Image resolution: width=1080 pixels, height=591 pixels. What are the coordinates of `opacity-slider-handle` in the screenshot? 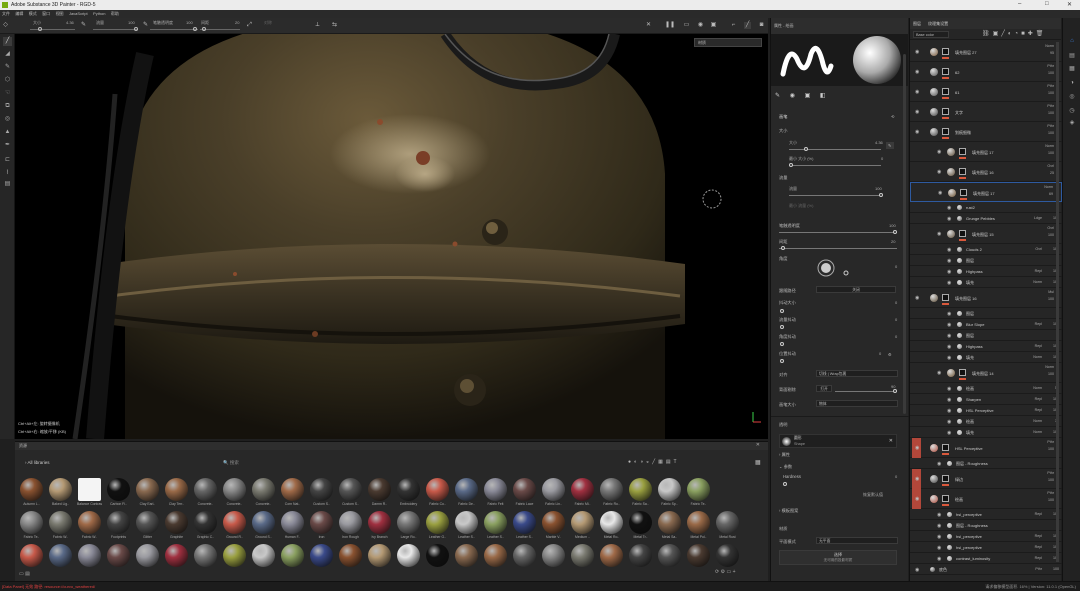 It's located at (195, 29).